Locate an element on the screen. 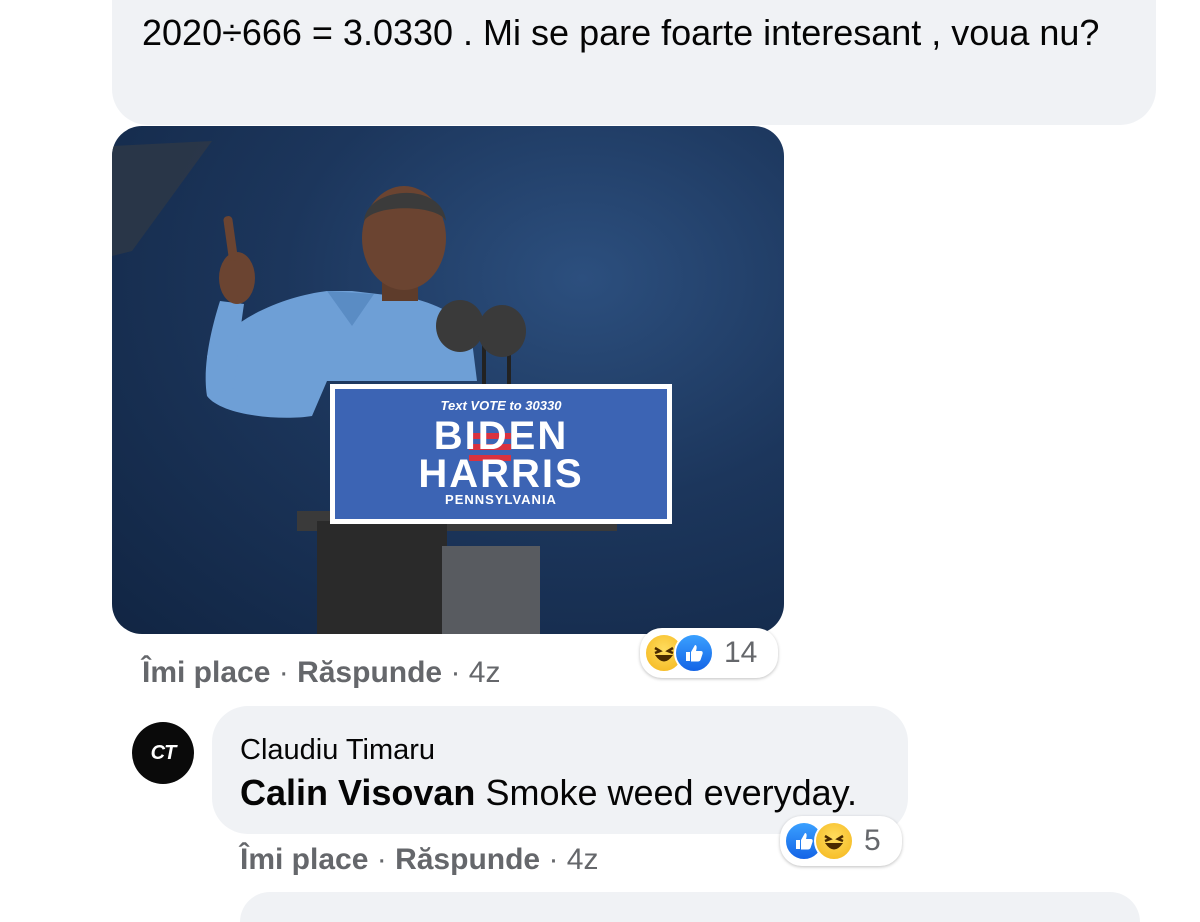 Image resolution: width=1200 pixels, height=922 pixels. mention-link: Calin Visovan is located at coordinates (357, 792).